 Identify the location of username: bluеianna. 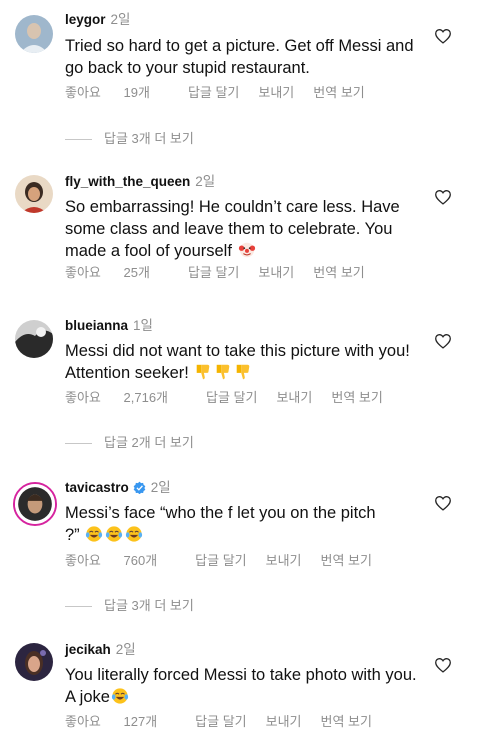
(96, 325).